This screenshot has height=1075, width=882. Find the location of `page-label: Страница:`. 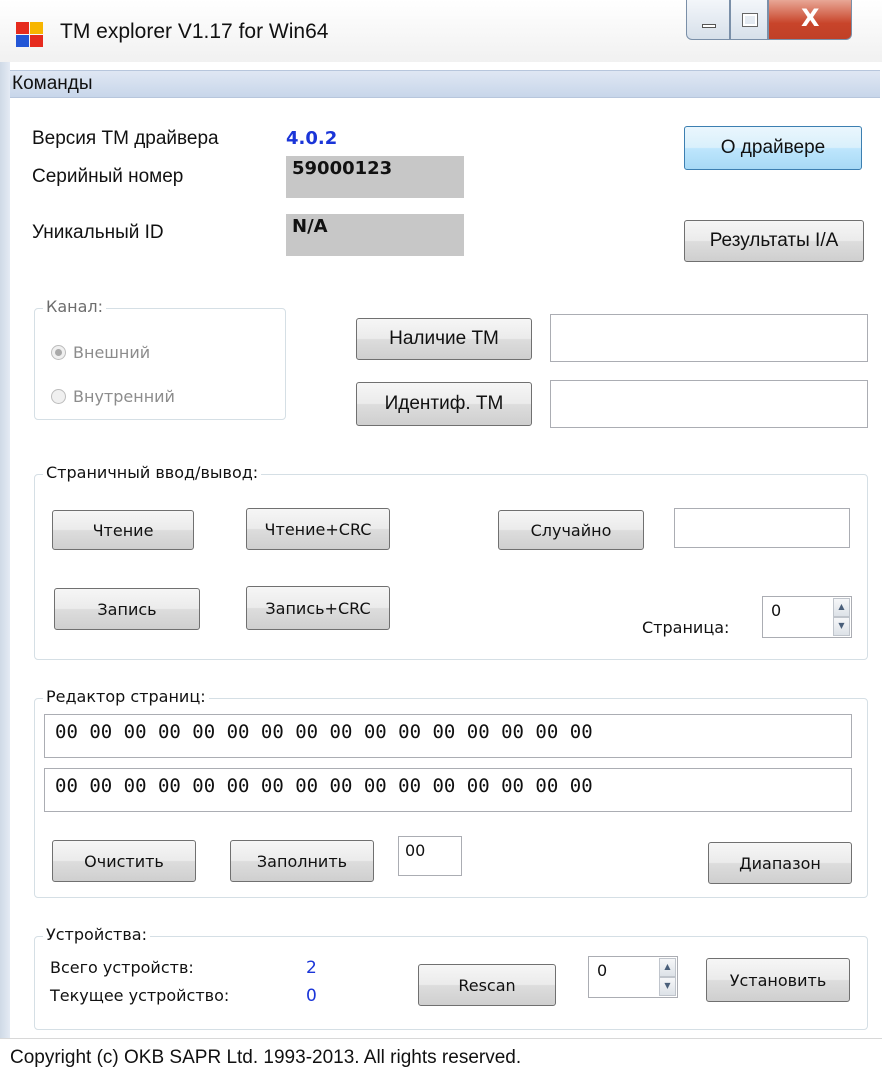

page-label: Страница: is located at coordinates (686, 627).